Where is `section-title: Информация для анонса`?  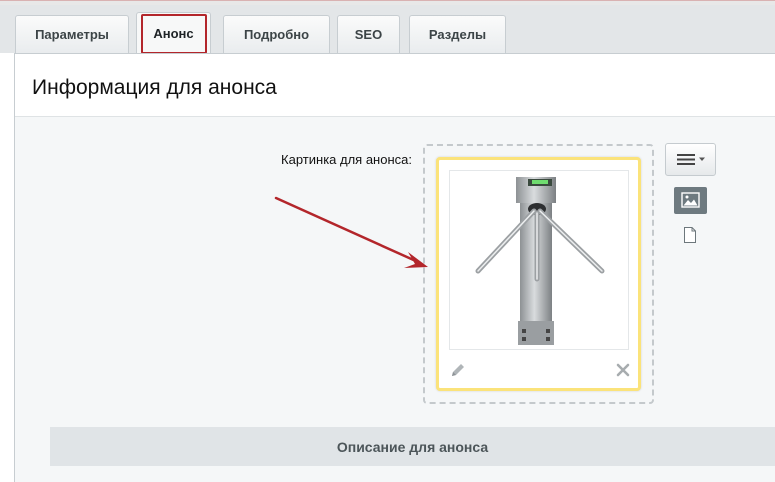
section-title: Информация для анонса is located at coordinates (154, 87).